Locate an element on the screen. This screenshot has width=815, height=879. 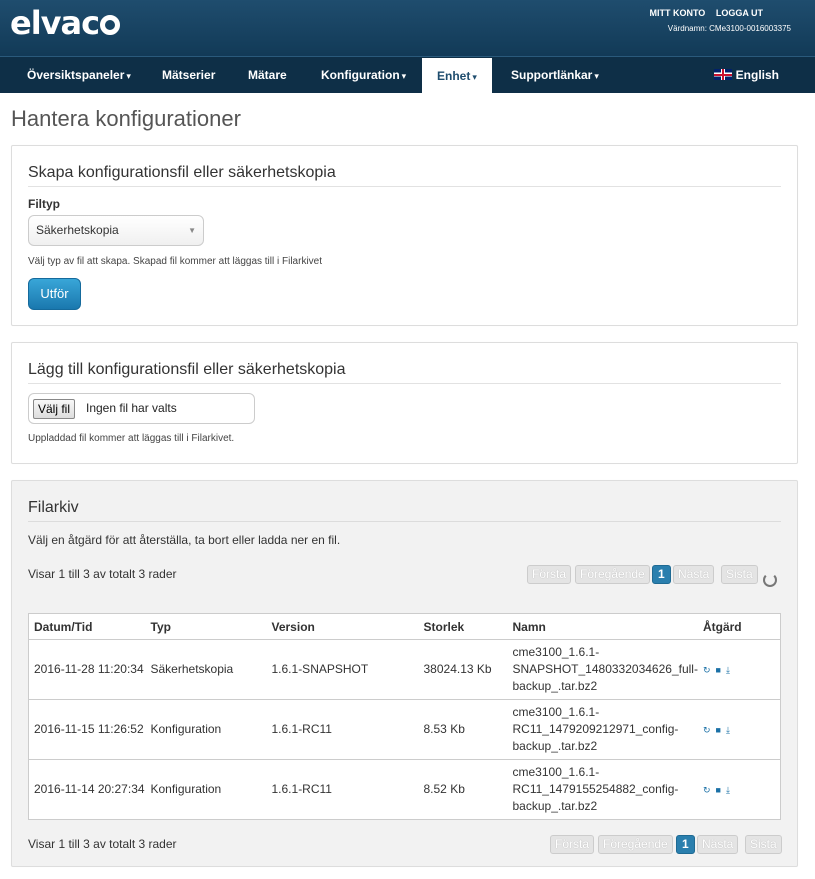
nav-meters: Mätare is located at coordinates (267, 75).